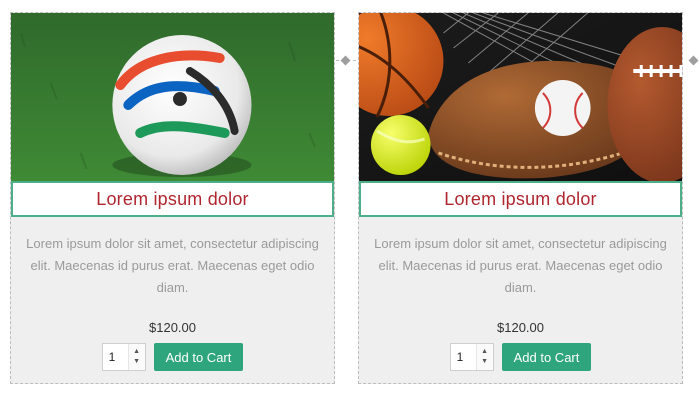  Describe the element at coordinates (345, 60) in the screenshot. I see `connector-handle` at that location.